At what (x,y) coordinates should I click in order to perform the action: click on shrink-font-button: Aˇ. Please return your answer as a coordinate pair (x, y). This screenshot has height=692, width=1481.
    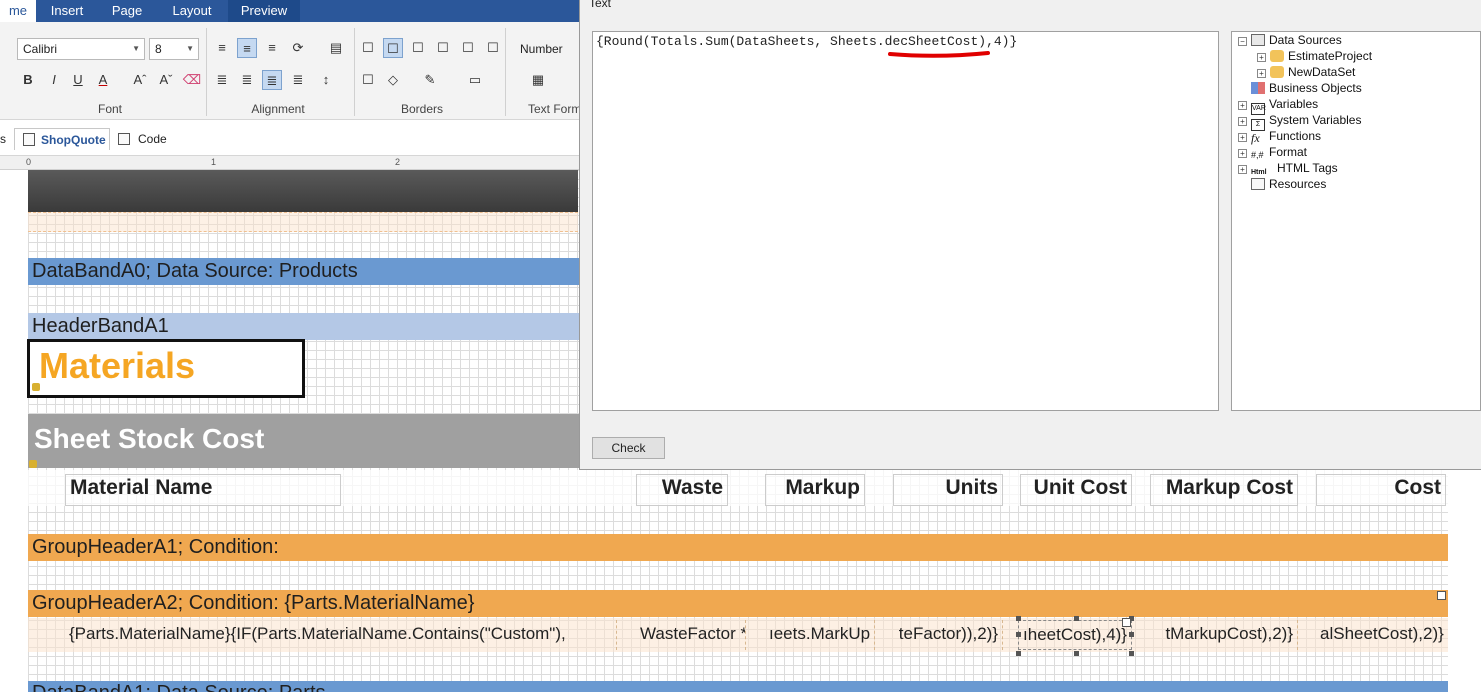
    Looking at the image, I should click on (166, 80).